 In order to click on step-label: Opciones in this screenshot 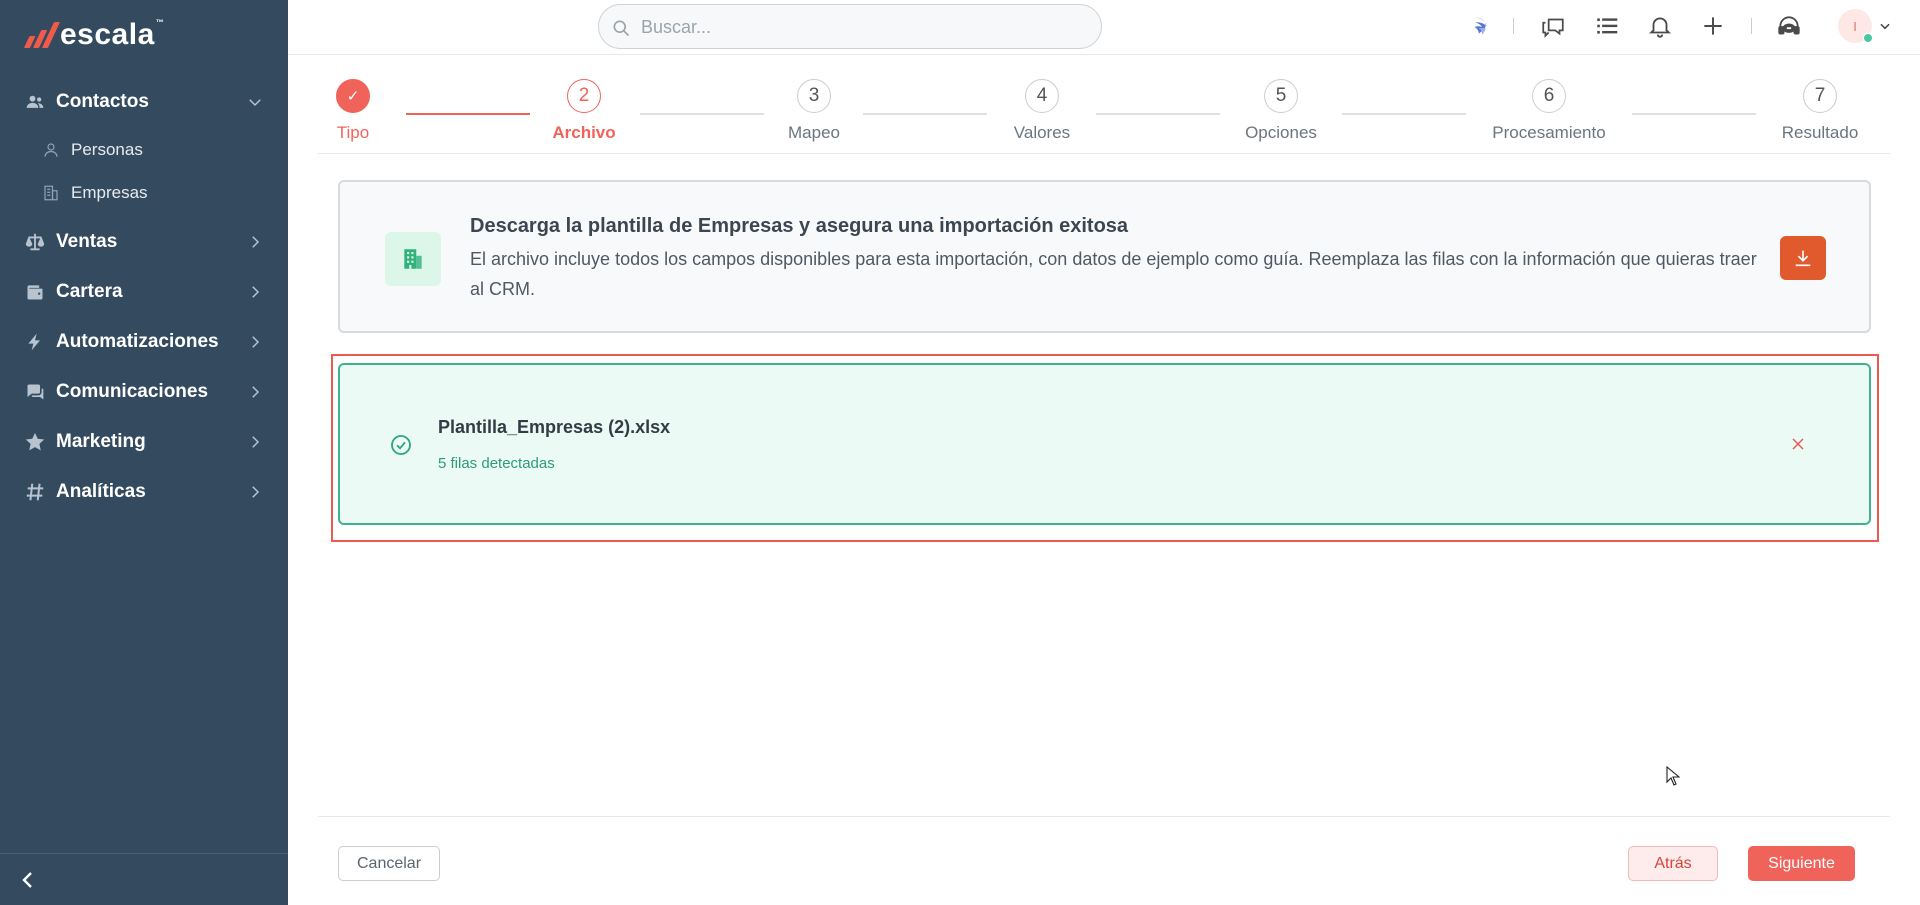, I will do `click(1281, 132)`.